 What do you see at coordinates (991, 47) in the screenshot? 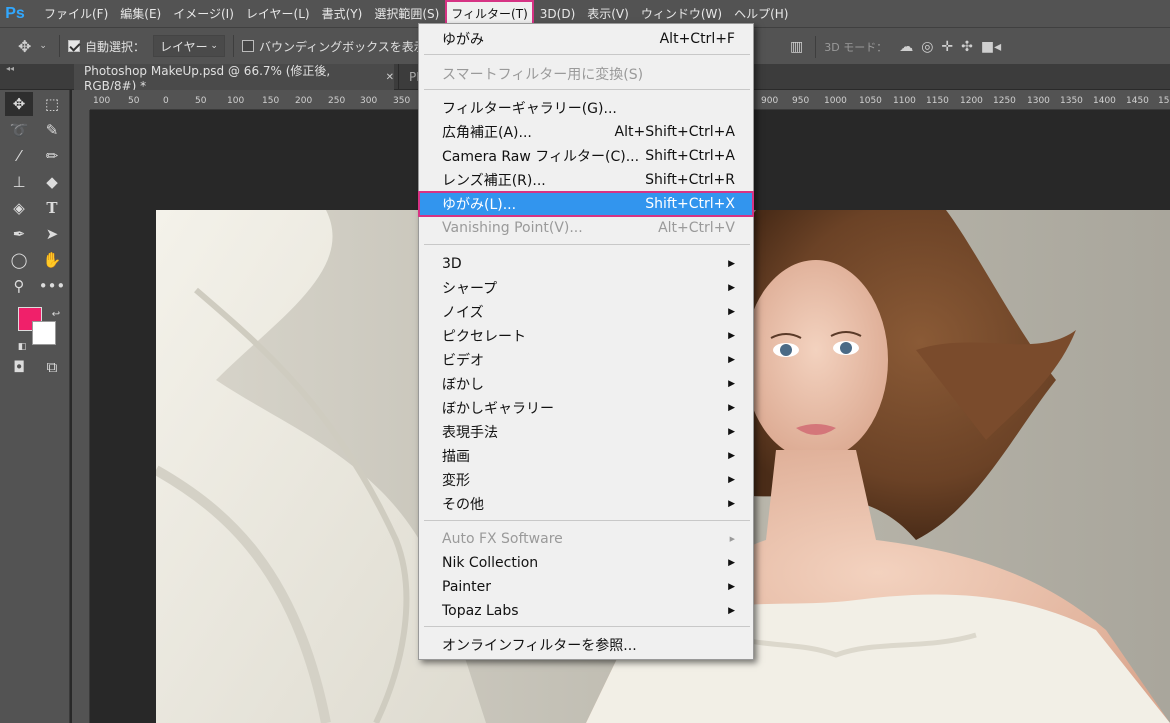
I see `3d-scale-icon: ■◂` at bounding box center [991, 47].